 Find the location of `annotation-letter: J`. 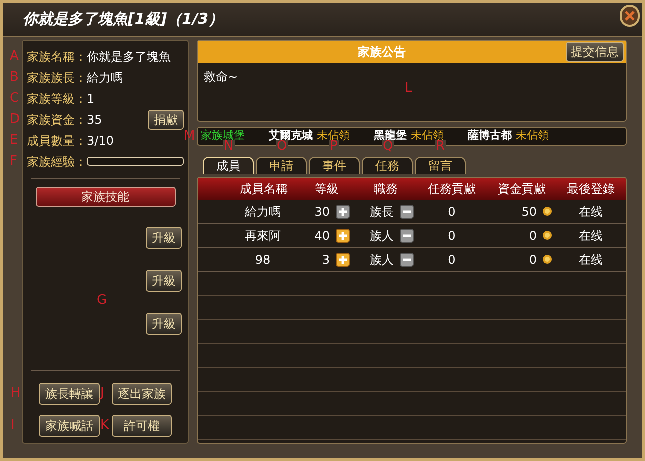

annotation-letter: J is located at coordinates (102, 393).